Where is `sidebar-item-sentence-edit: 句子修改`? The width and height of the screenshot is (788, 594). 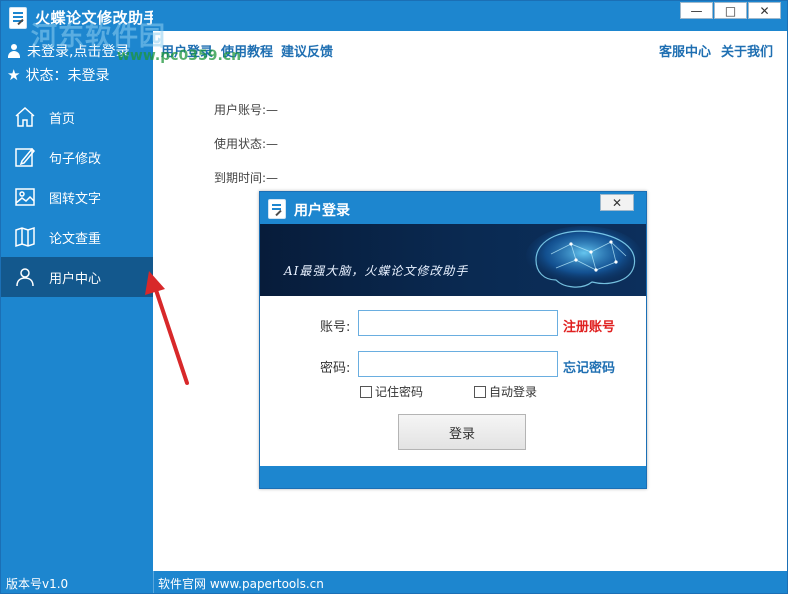 sidebar-item-sentence-edit: 句子修改 is located at coordinates (77, 157).